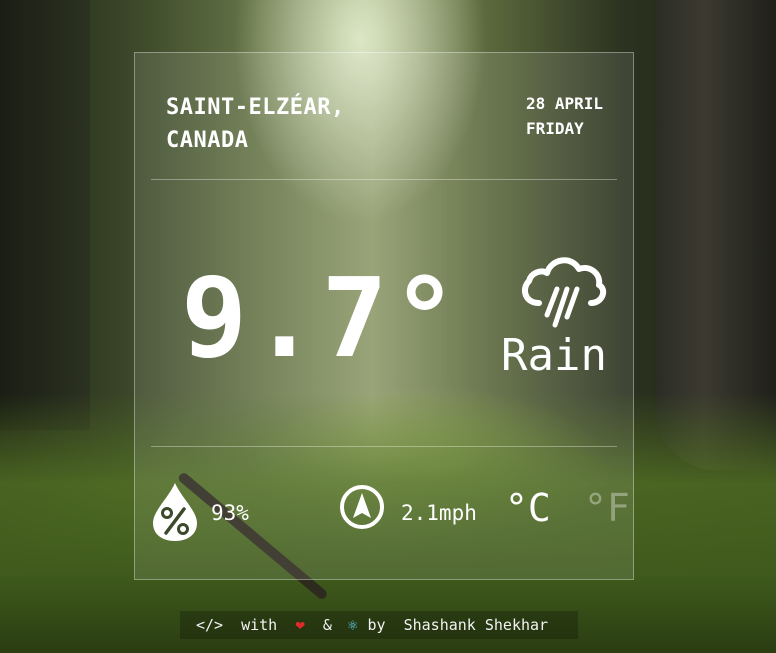 Image resolution: width=776 pixels, height=653 pixels. Describe the element at coordinates (439, 513) in the screenshot. I see `wind-value: 2.1mph` at that location.